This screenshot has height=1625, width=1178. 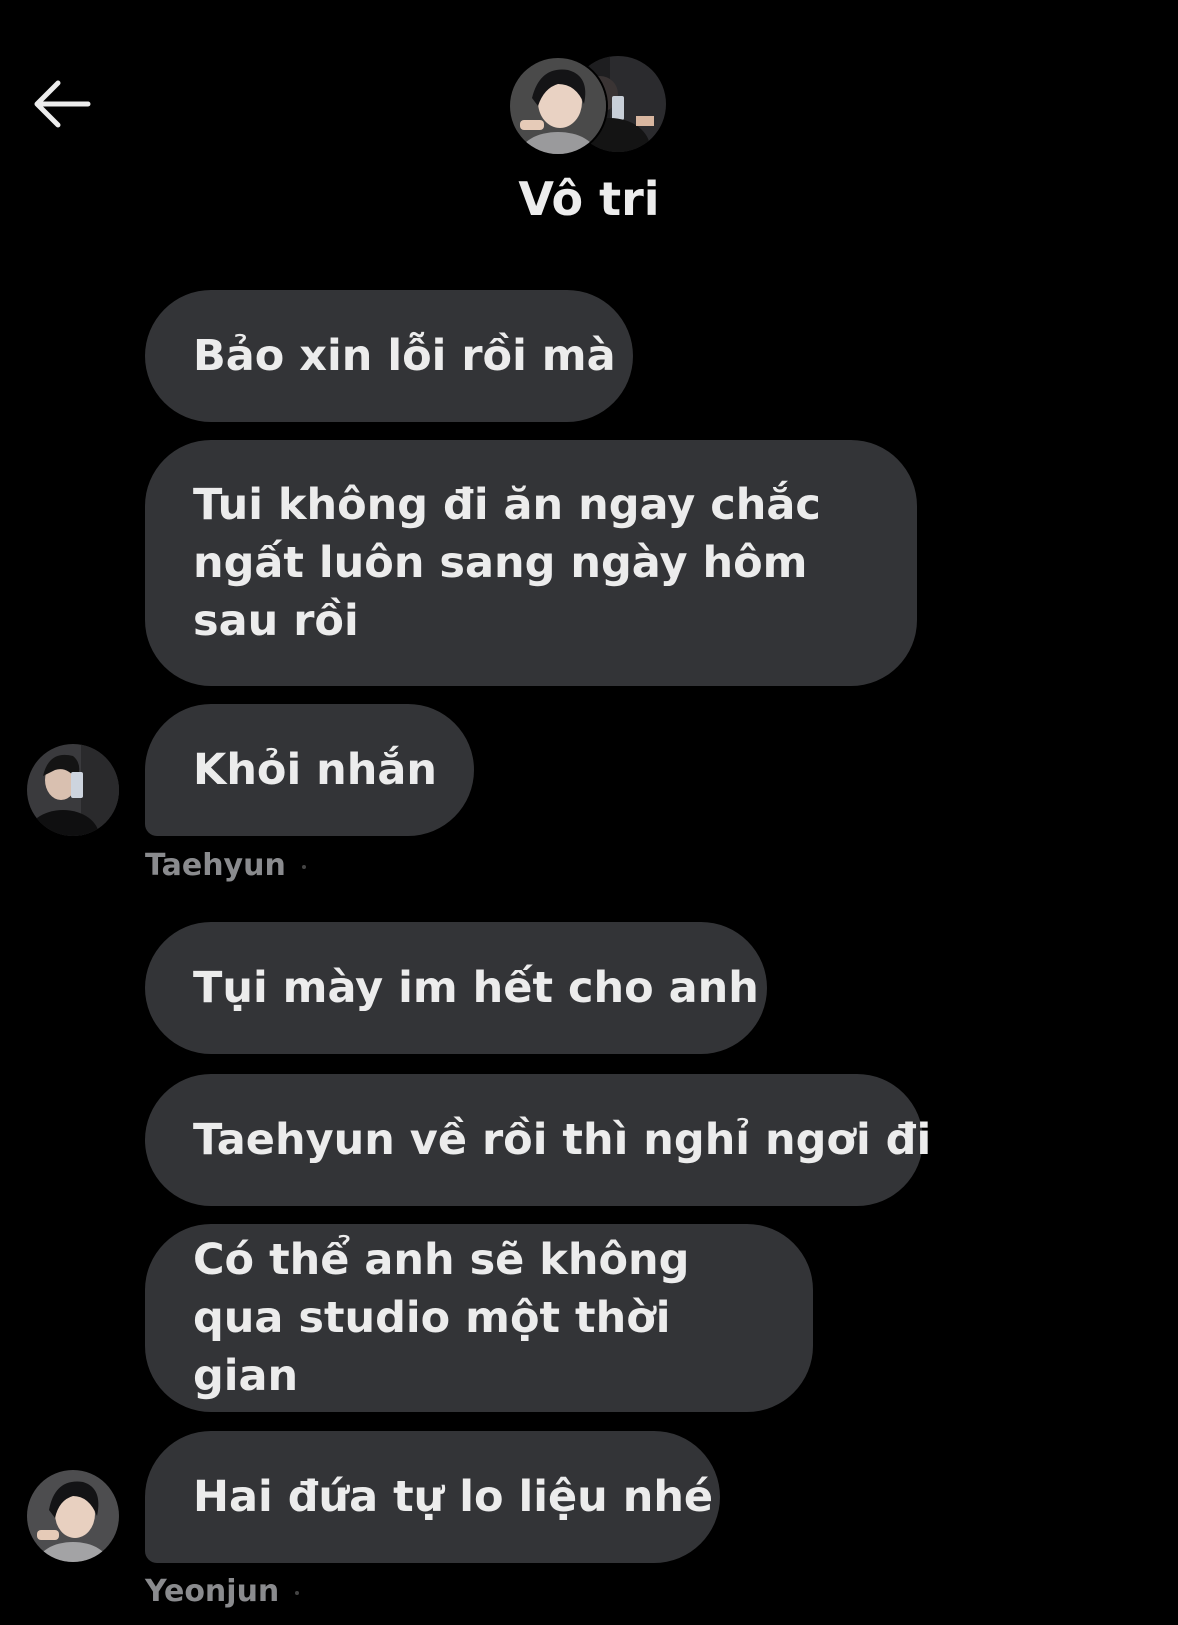 I want to click on sender-name: Taehyun, so click(x=225, y=865).